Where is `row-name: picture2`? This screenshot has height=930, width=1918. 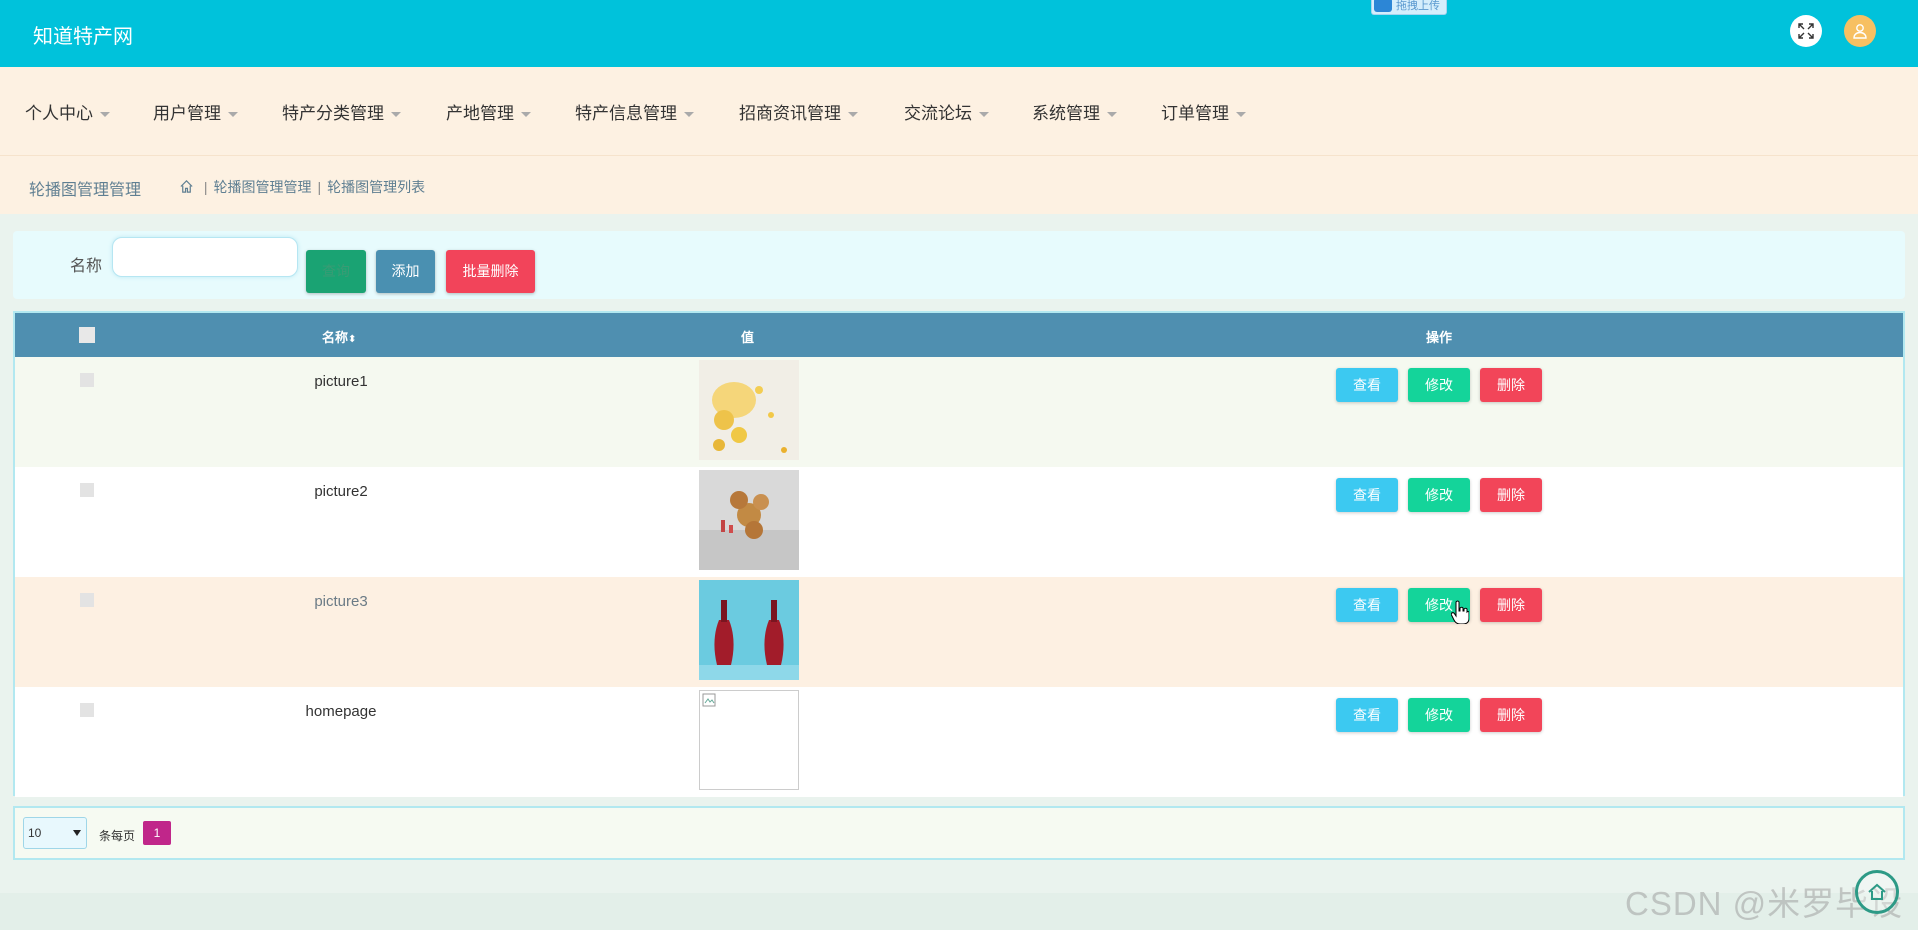 row-name: picture2 is located at coordinates (341, 491).